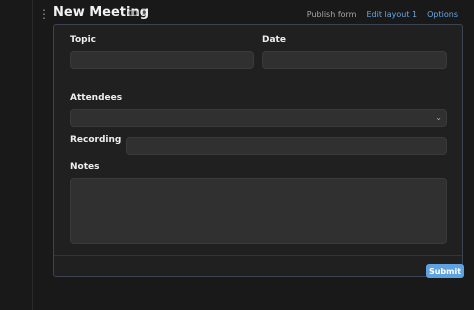 This screenshot has height=310, width=474. What do you see at coordinates (96, 140) in the screenshot?
I see `recording-label: Recording` at bounding box center [96, 140].